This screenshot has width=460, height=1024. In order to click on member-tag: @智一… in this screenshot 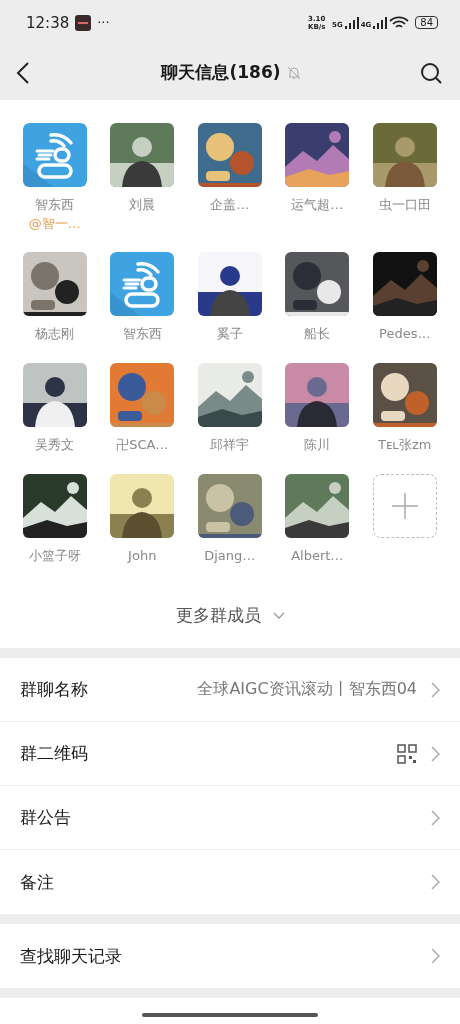, I will do `click(54, 224)`.